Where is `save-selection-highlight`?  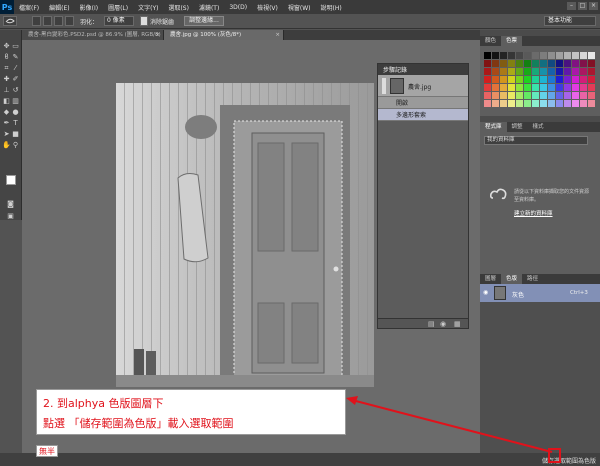
save-selection-highlight is located at coordinates (554, 455).